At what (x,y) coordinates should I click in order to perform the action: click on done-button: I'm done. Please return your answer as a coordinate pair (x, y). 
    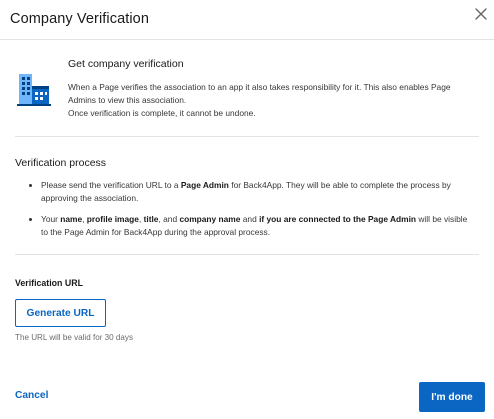
    Looking at the image, I should click on (452, 397).